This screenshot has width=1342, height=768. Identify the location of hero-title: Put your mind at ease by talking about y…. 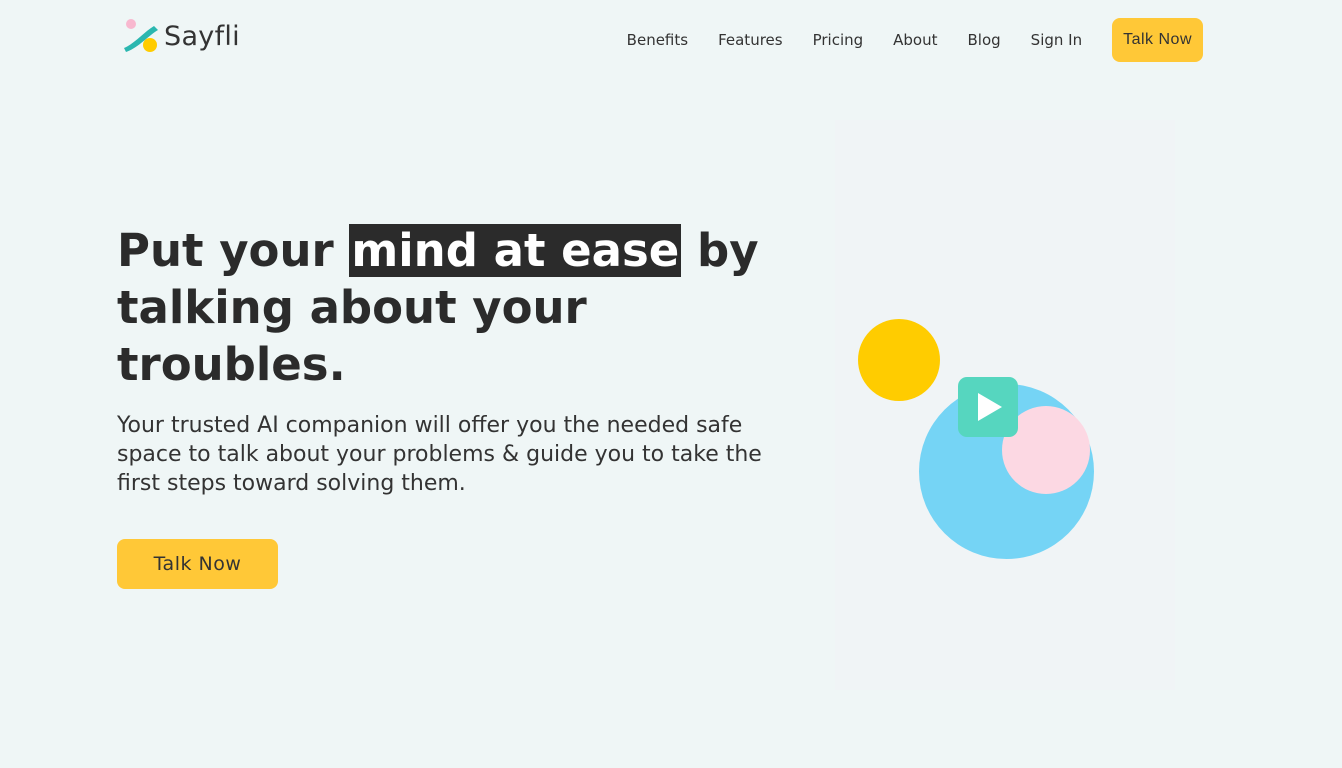
(457, 307).